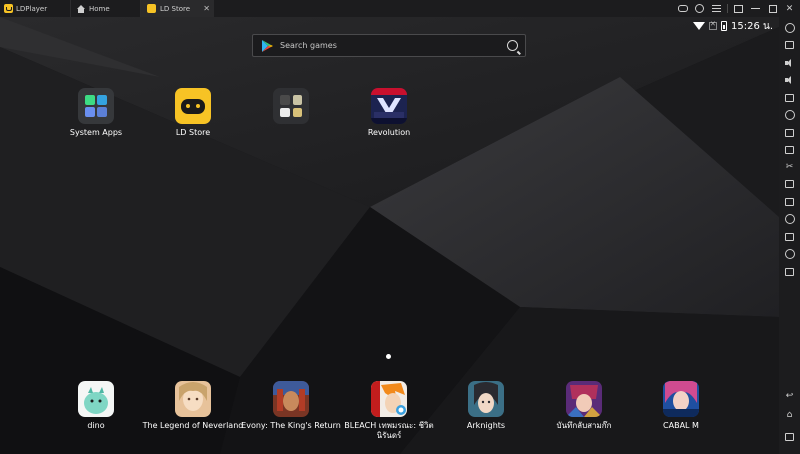  I want to click on dock-app-arknights: Arknights, so click(486, 406).